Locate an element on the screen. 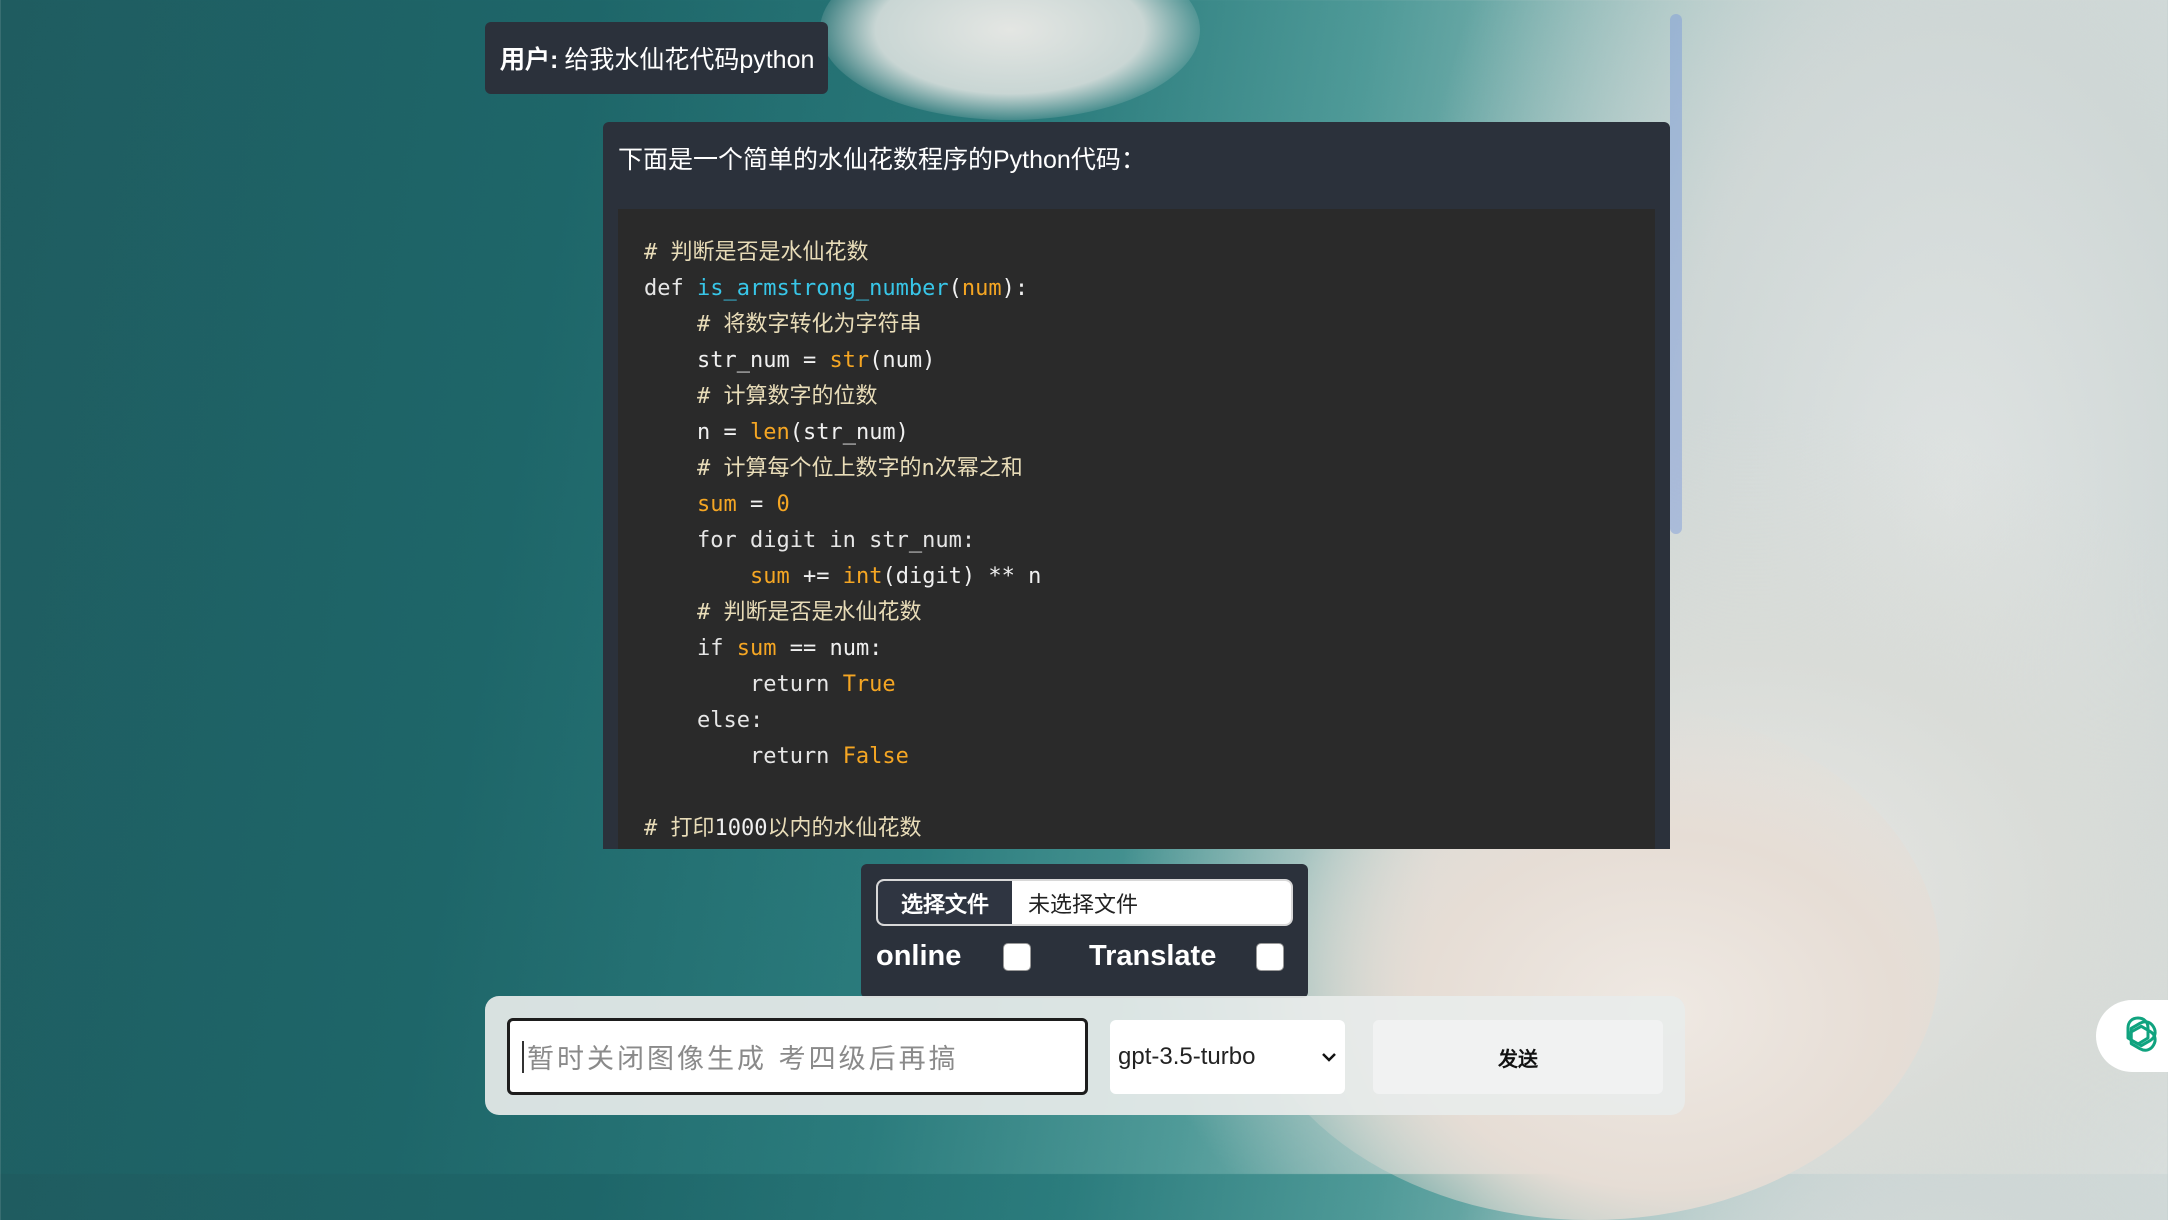  code-token: # 计算每个位上数字的n次幂之和 is located at coordinates (833, 468).